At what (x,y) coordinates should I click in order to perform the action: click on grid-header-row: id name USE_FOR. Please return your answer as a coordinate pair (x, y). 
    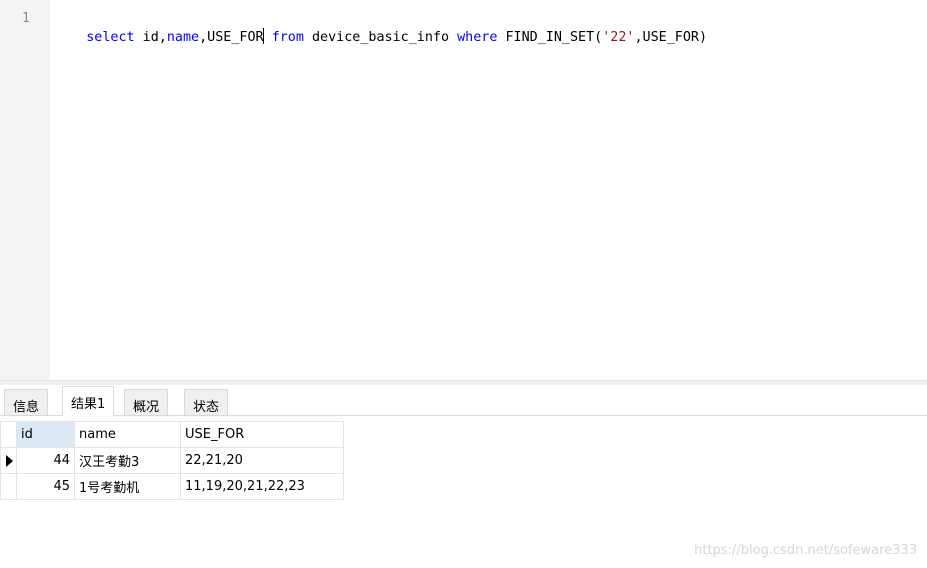
    Looking at the image, I should click on (172, 434).